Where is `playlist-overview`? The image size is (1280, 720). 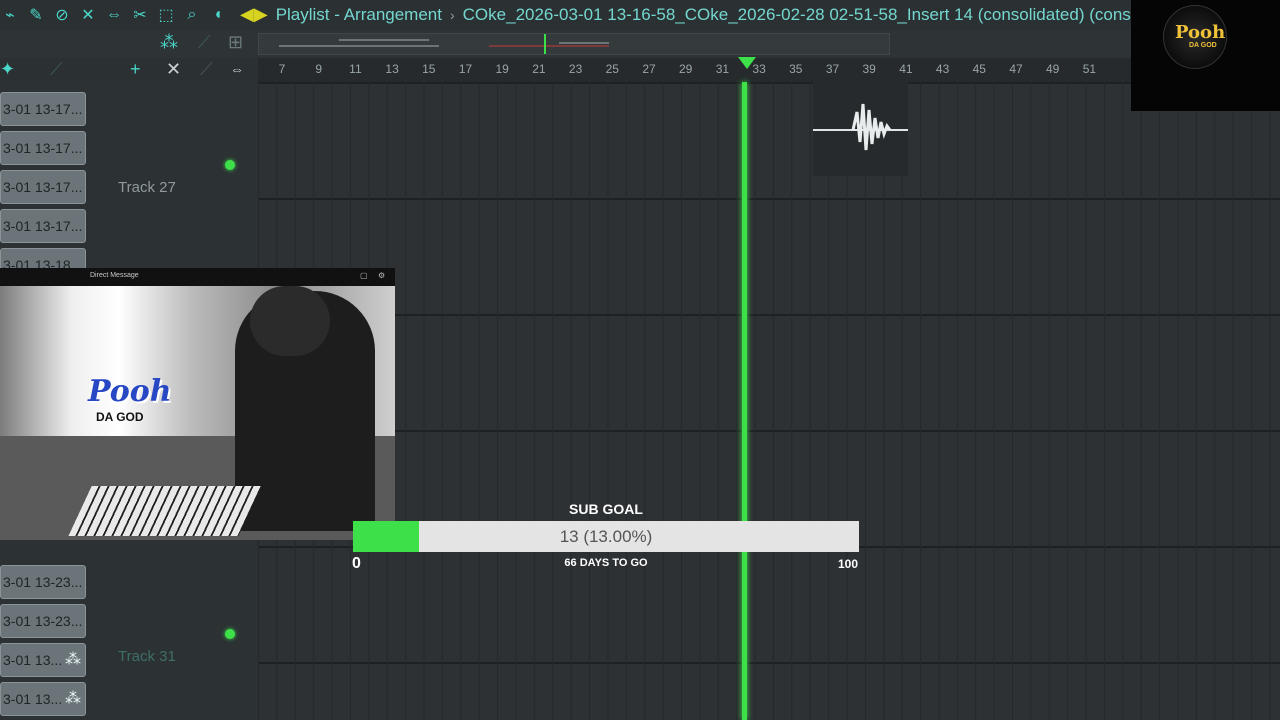
playlist-overview is located at coordinates (574, 44).